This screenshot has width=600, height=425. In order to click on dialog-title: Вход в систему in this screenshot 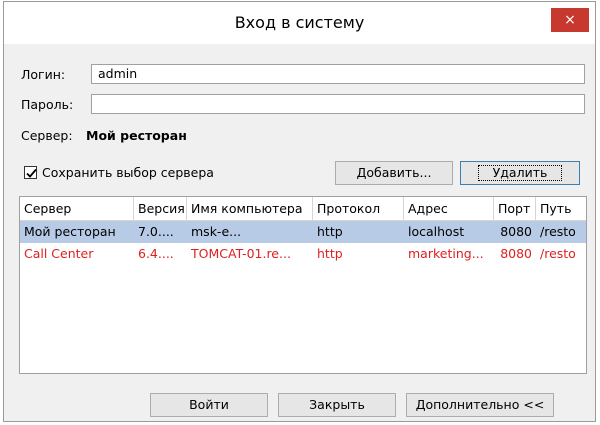, I will do `click(299, 22)`.